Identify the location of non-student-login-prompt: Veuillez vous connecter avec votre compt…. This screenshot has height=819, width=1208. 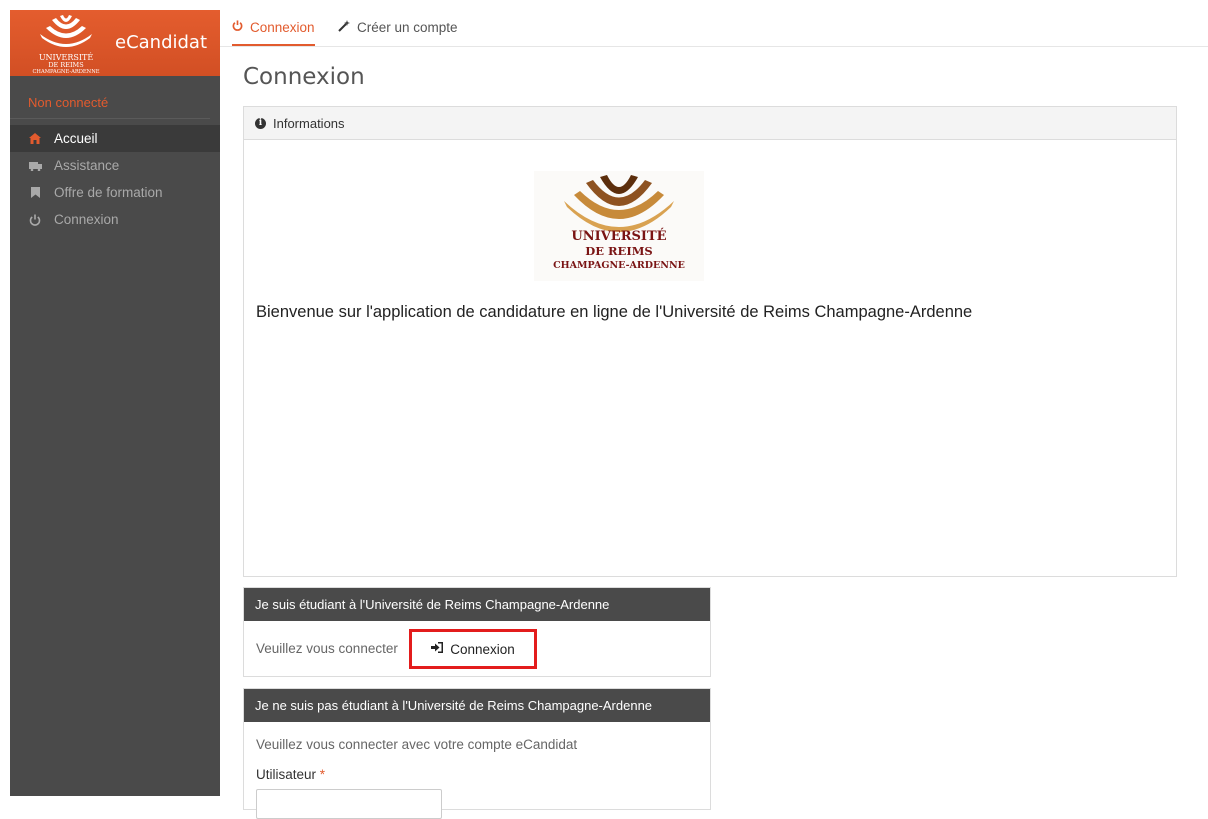
(417, 744).